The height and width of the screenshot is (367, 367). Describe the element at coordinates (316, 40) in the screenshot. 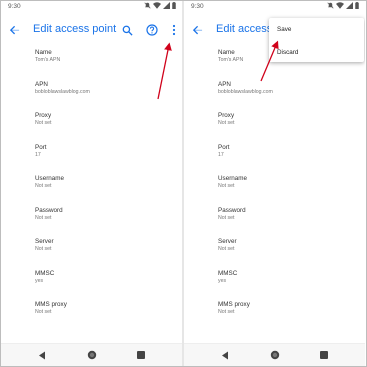

I see `overflow-menu-popup: Save Discard` at that location.